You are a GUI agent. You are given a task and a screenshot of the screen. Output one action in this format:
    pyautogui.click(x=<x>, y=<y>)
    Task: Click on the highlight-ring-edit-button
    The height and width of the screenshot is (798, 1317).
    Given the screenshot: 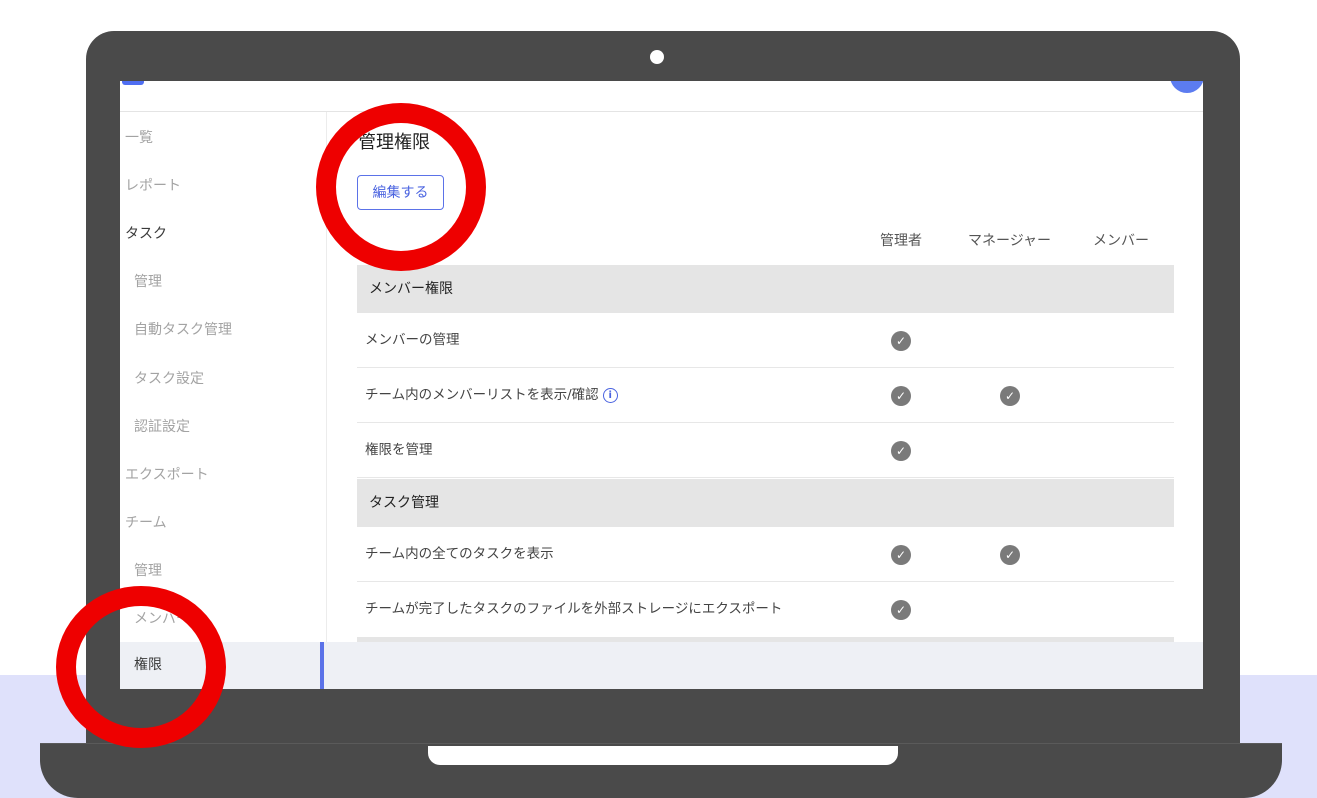 What is the action you would take?
    pyautogui.click(x=401, y=187)
    